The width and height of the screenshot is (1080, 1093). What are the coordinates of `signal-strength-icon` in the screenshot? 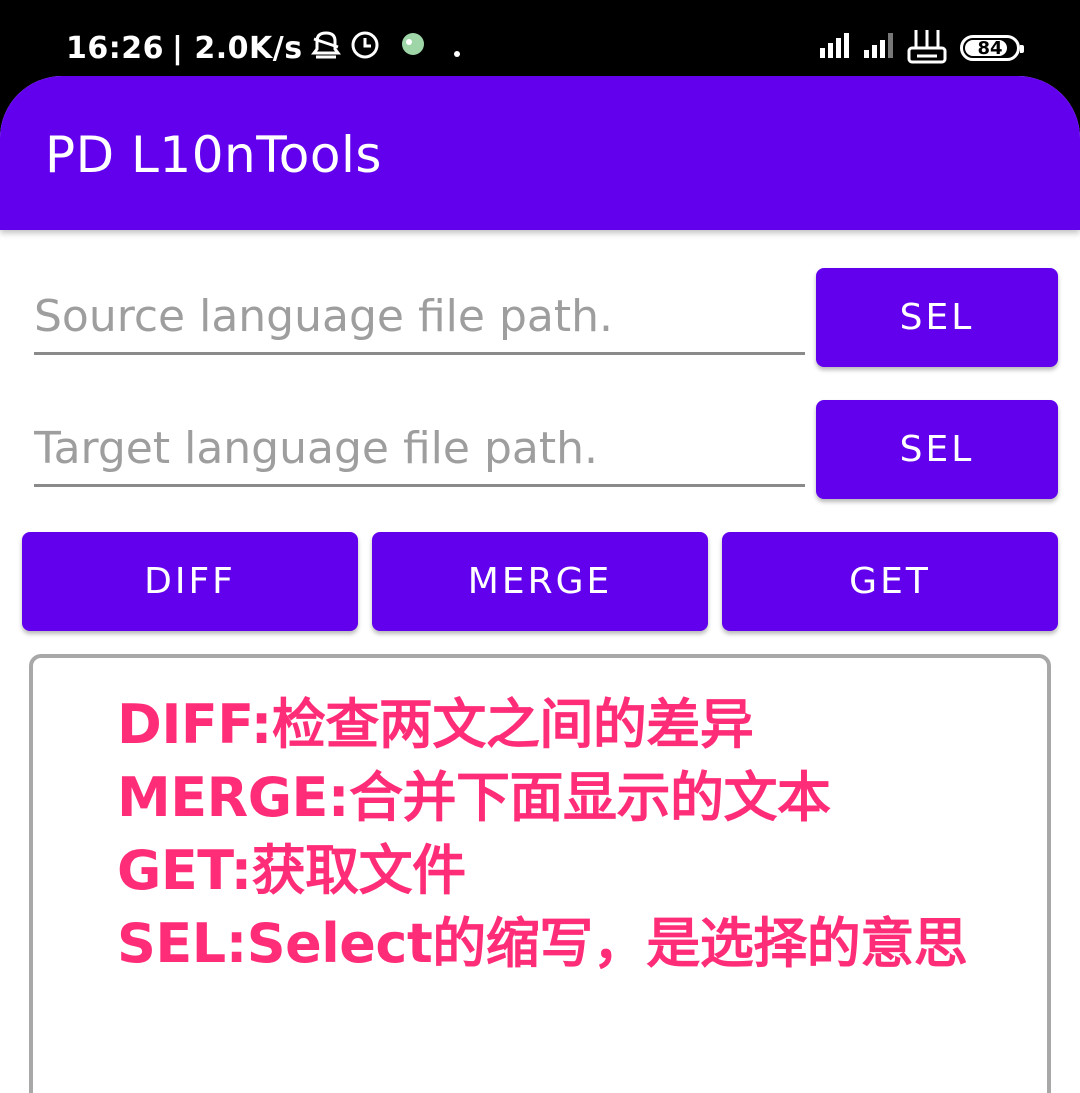 It's located at (834, 48).